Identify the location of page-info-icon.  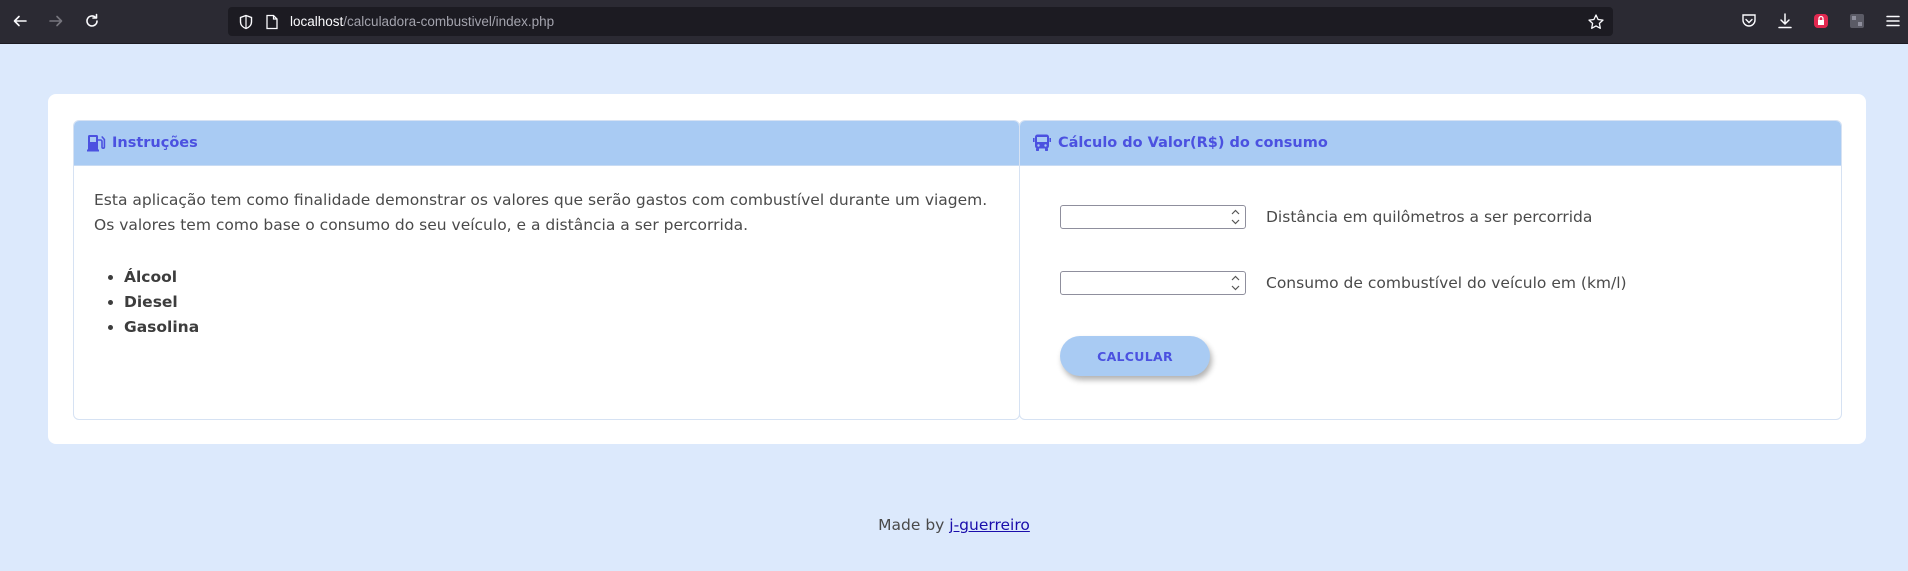
(272, 22).